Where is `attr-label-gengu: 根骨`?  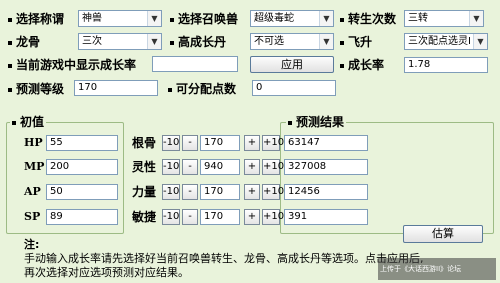 attr-label-gengu: 根骨 is located at coordinates (144, 143).